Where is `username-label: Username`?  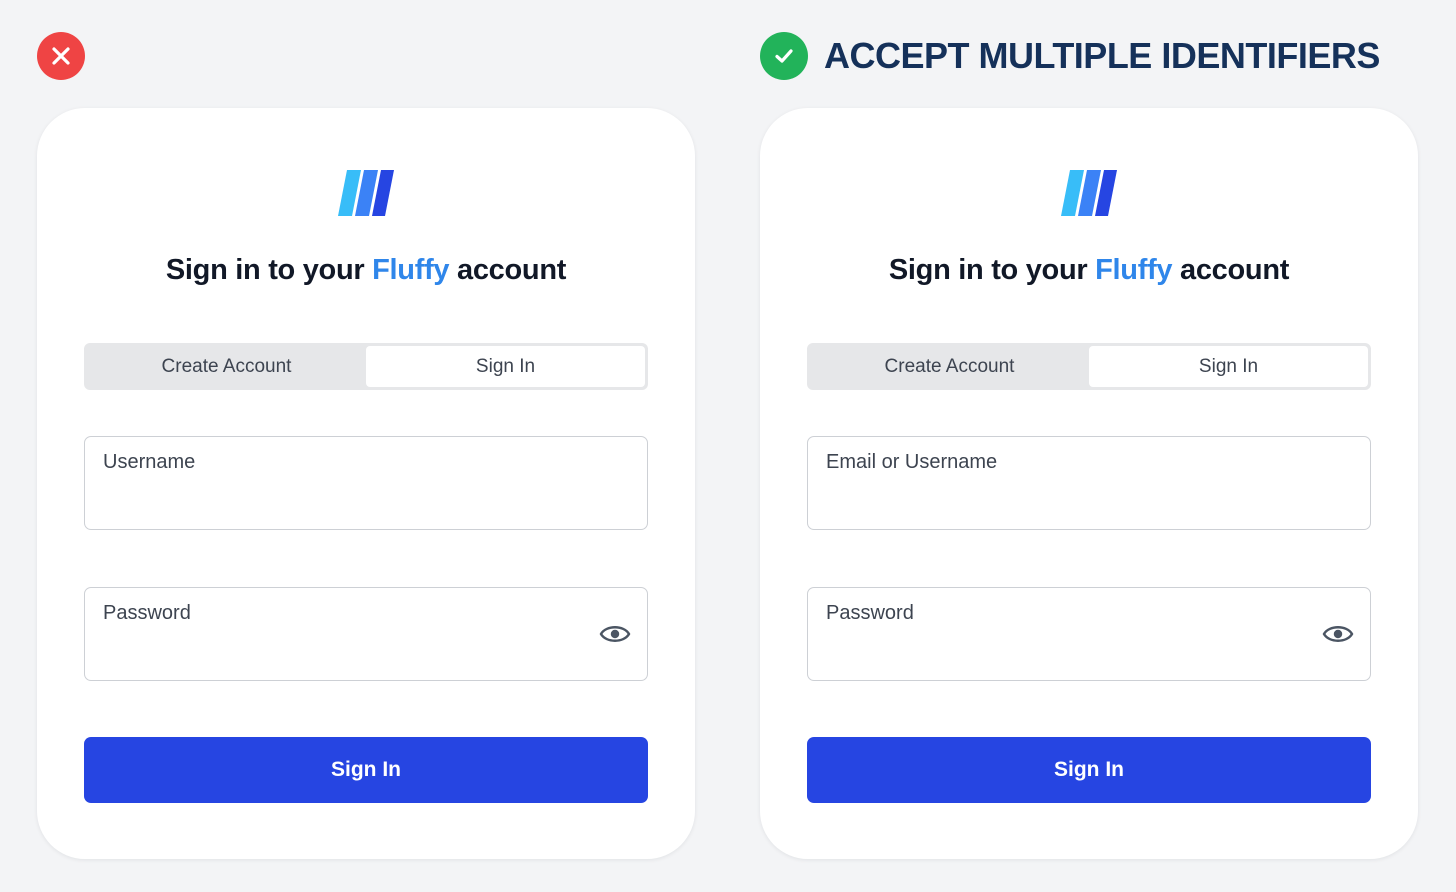 username-label: Username is located at coordinates (149, 462).